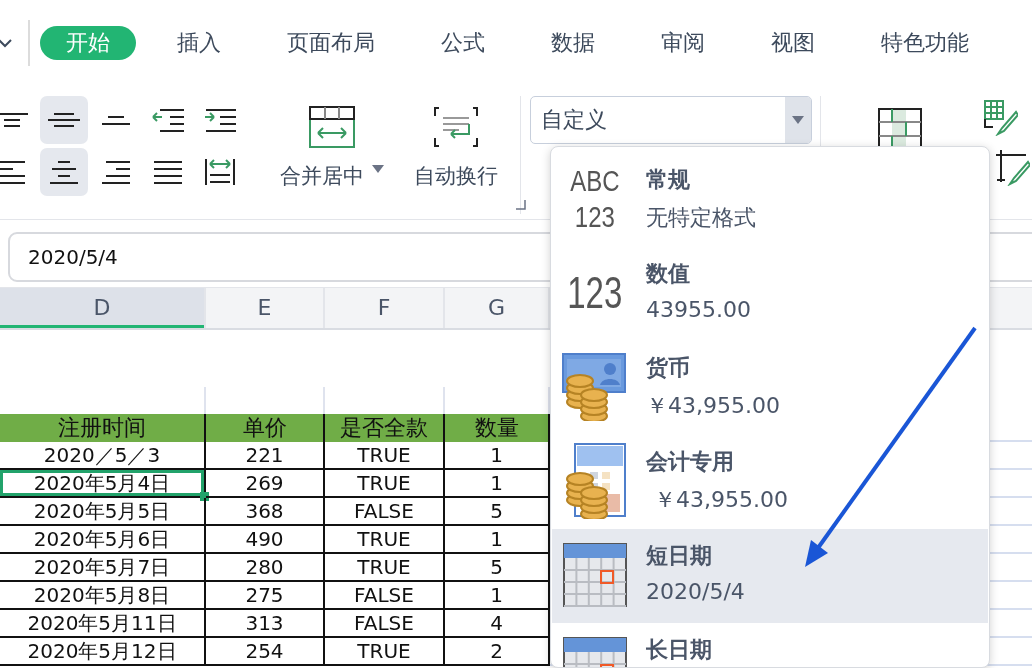 This screenshot has height=668, width=1032. I want to click on align-top-icon, so click(14, 120).